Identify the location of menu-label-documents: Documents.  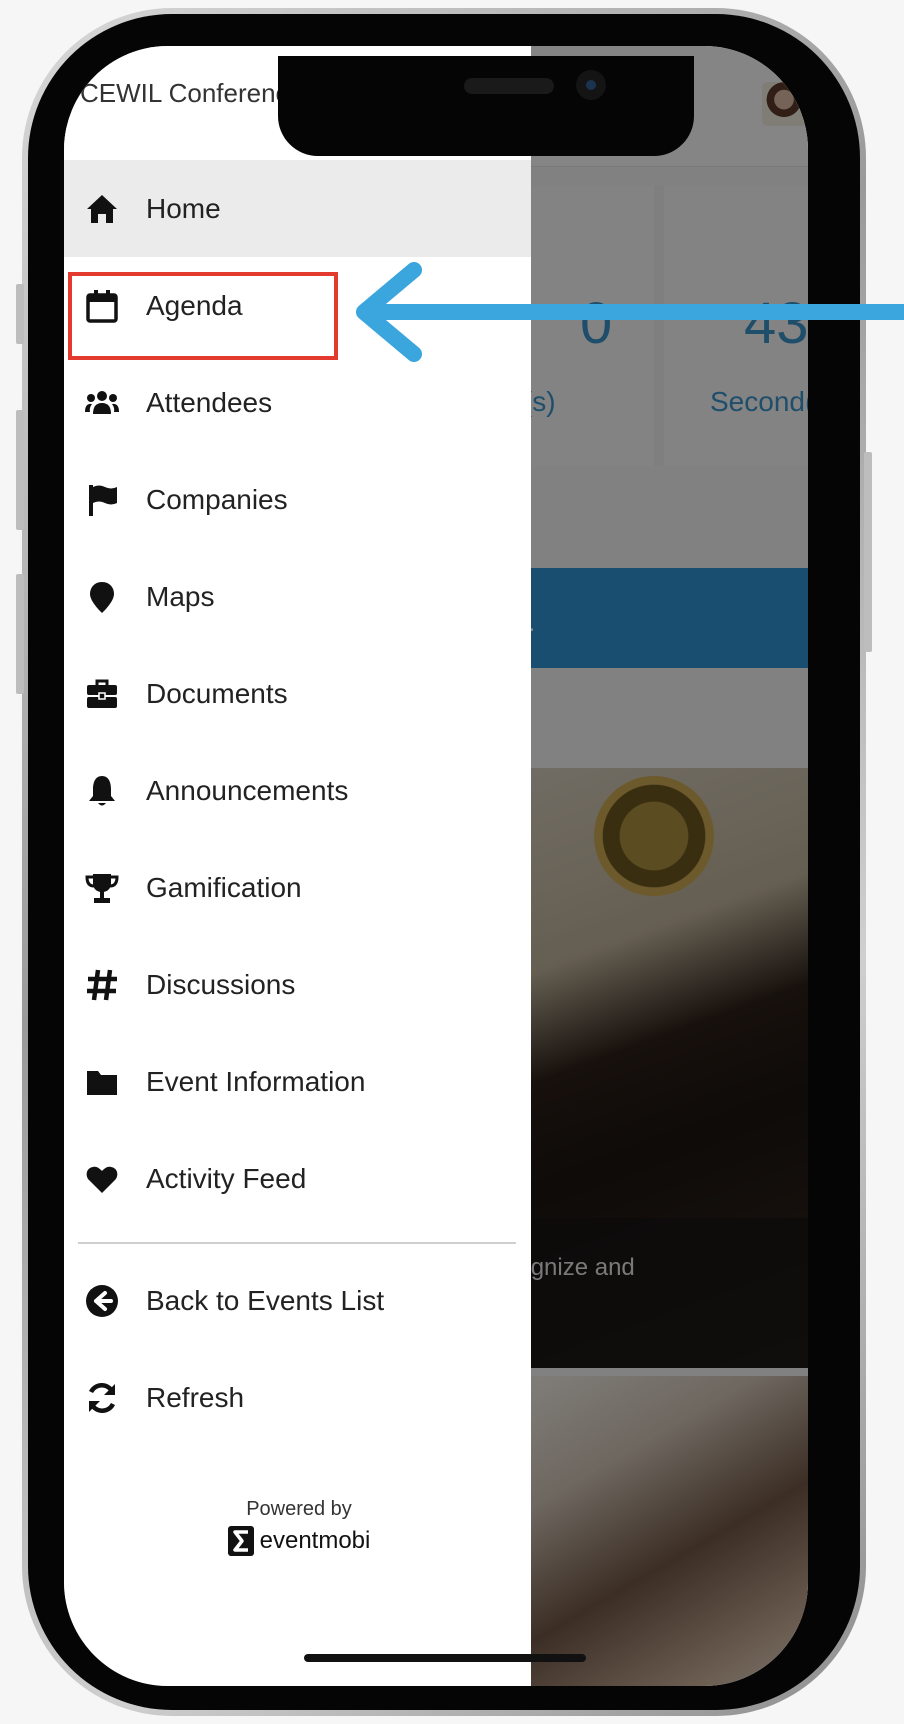
(217, 693).